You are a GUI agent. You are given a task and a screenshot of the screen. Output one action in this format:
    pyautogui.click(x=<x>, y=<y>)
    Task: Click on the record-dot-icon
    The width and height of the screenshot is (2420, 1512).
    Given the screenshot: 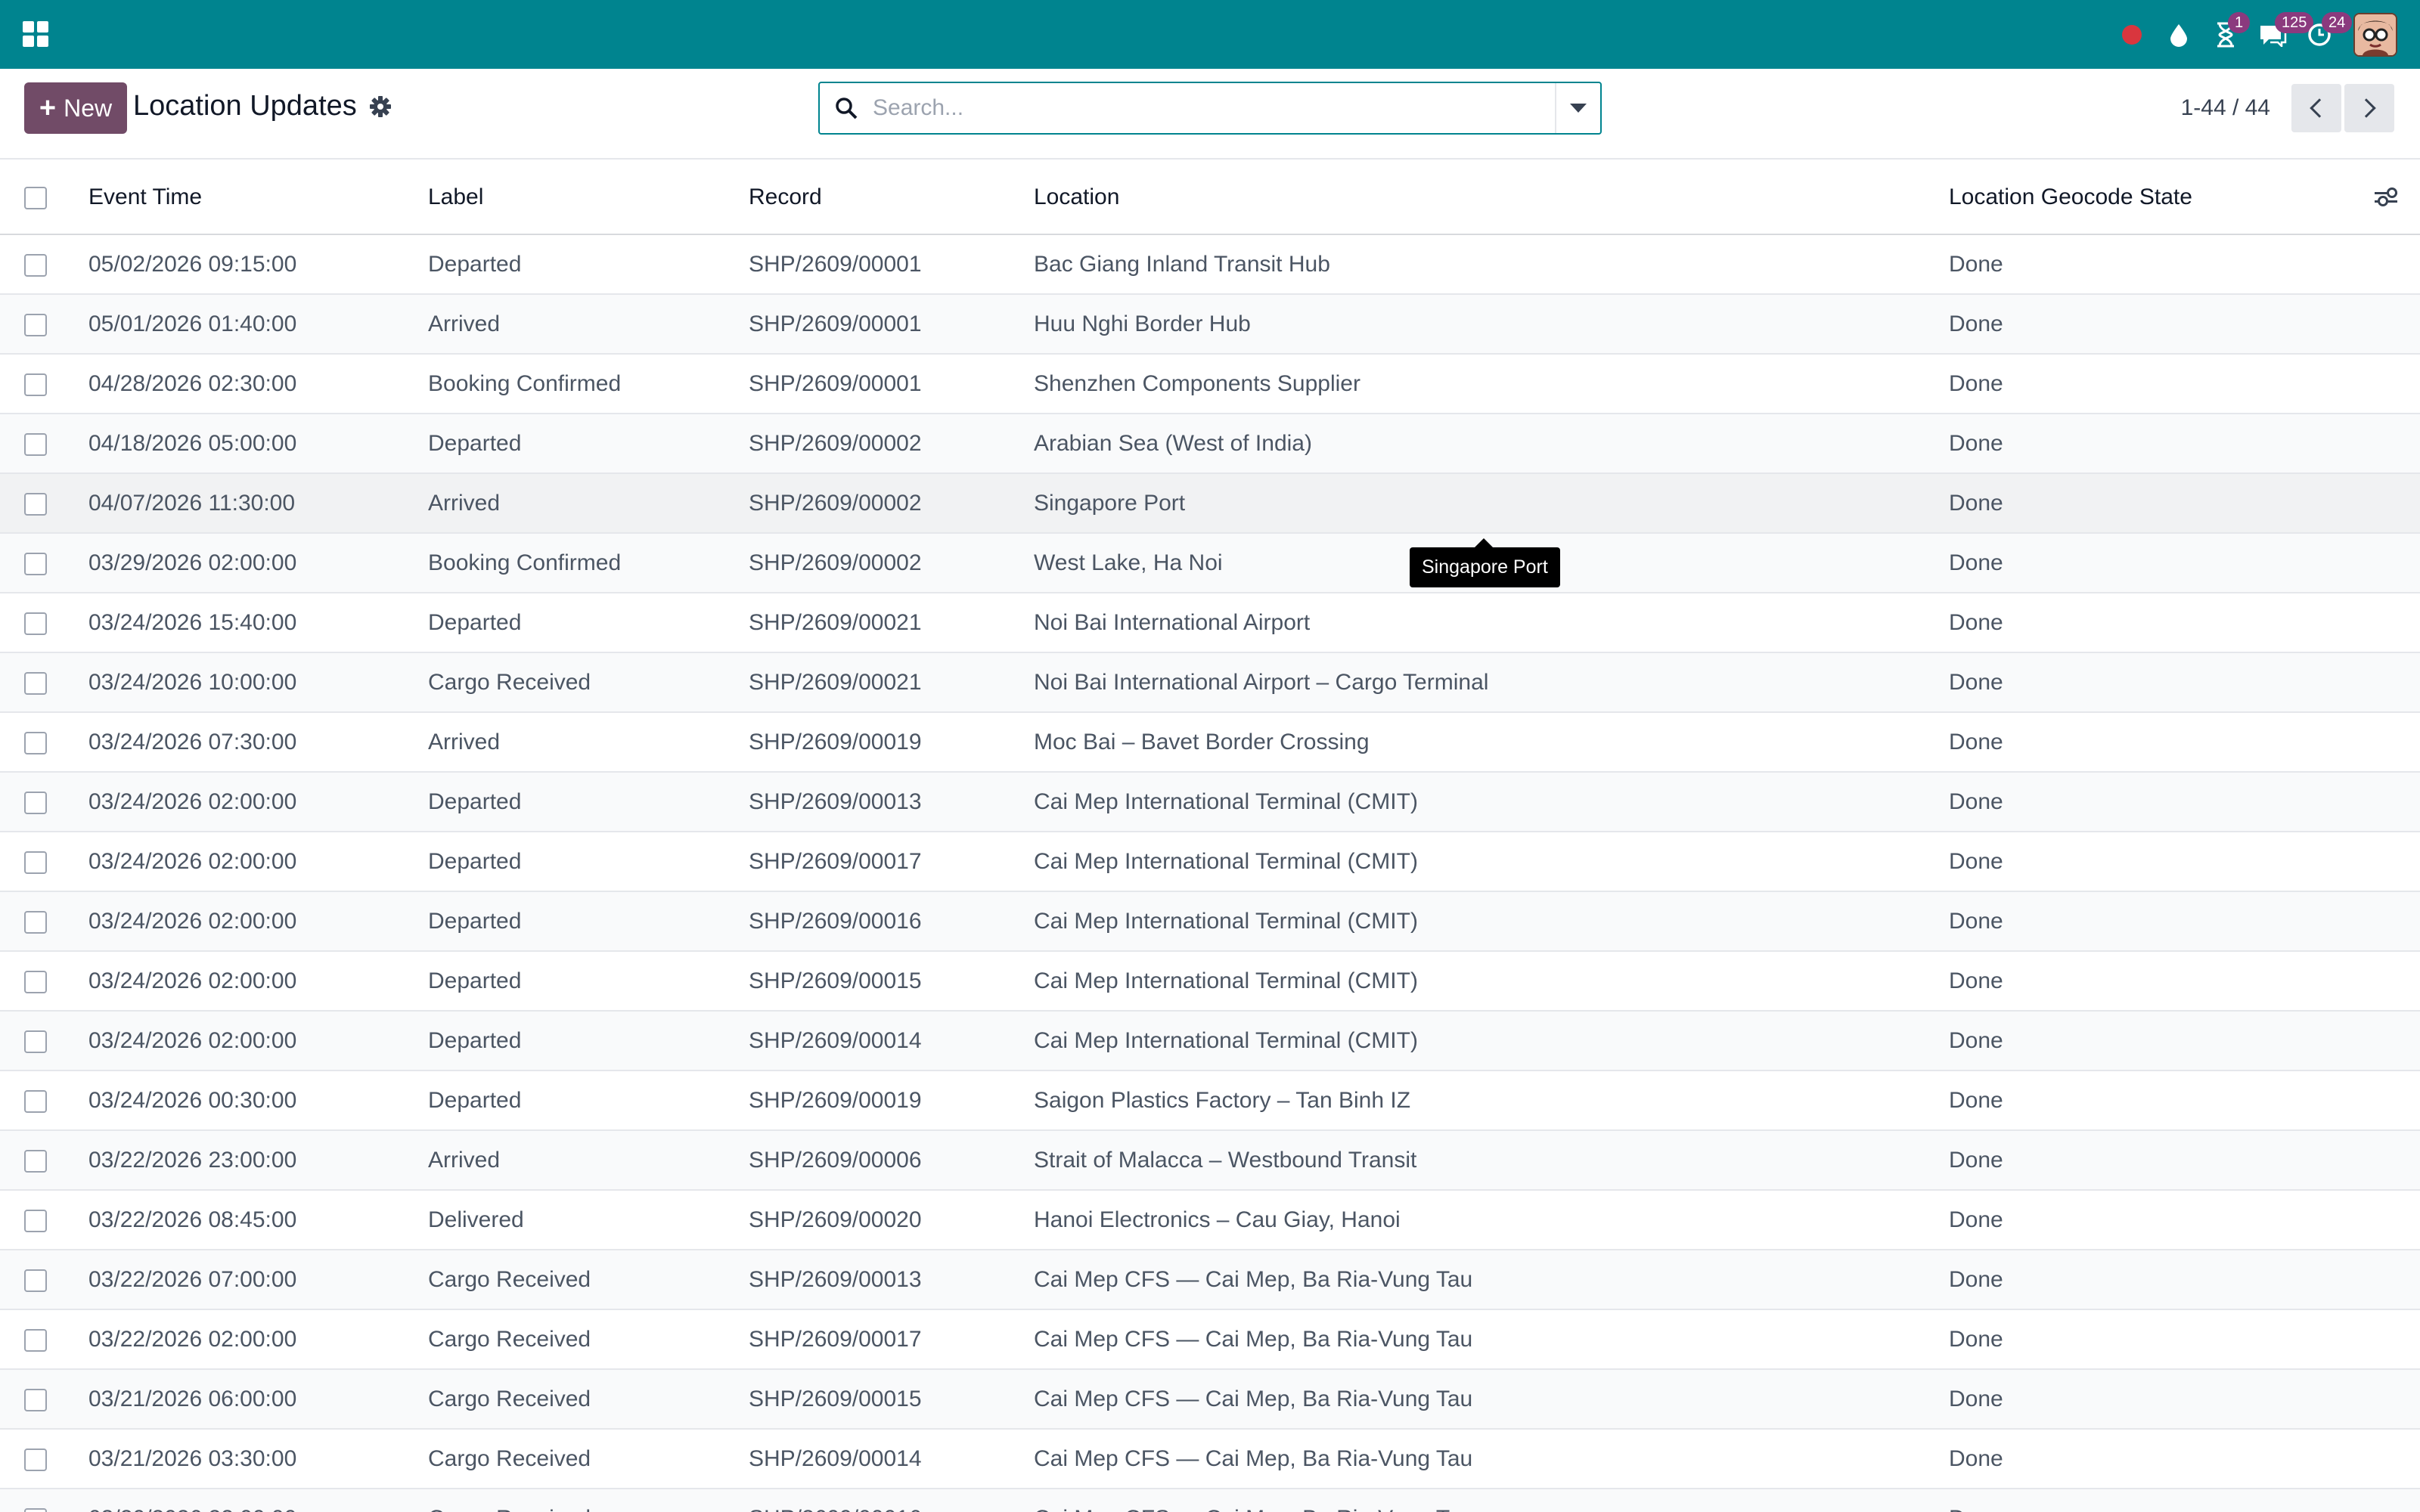 What is the action you would take?
    pyautogui.click(x=2131, y=34)
    